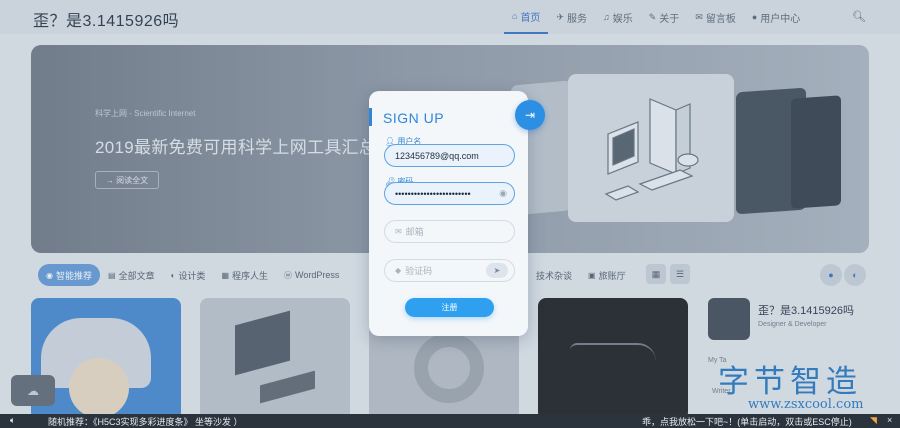 The image size is (900, 428). Describe the element at coordinates (370, 117) in the screenshot. I see `title-accent-bar` at that location.